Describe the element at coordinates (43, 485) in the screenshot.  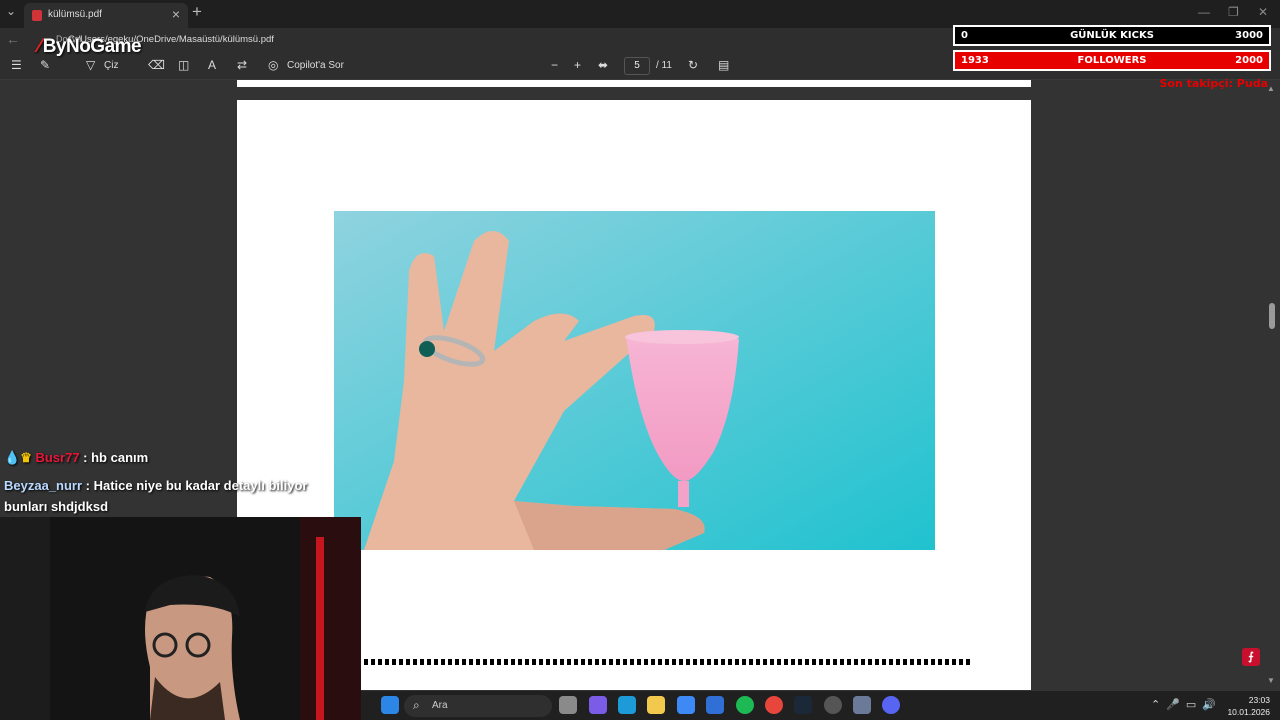
I see `chat-username: Beyzaa_nurr` at that location.